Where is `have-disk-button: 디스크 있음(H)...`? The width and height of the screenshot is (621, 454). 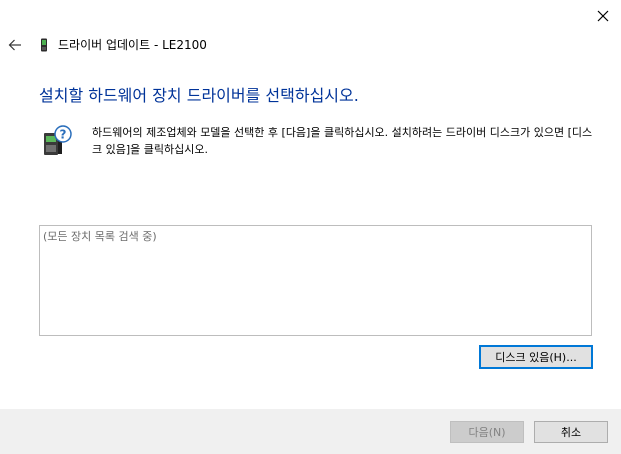 have-disk-button: 디스크 있음(H)... is located at coordinates (536, 357).